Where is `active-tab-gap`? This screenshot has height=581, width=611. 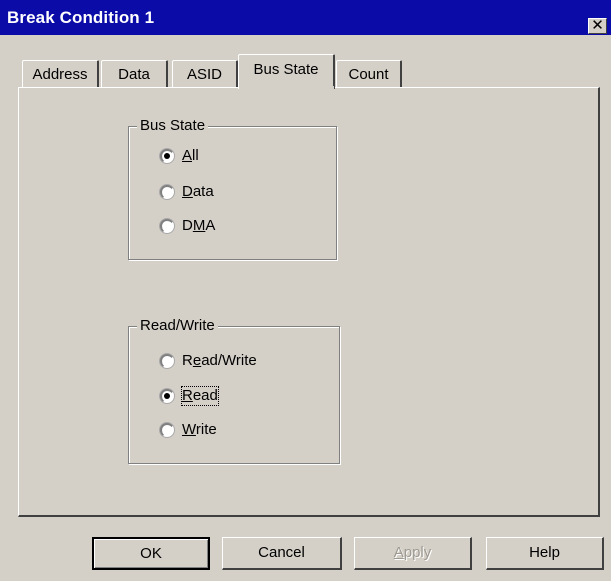
active-tab-gap is located at coordinates (286, 87).